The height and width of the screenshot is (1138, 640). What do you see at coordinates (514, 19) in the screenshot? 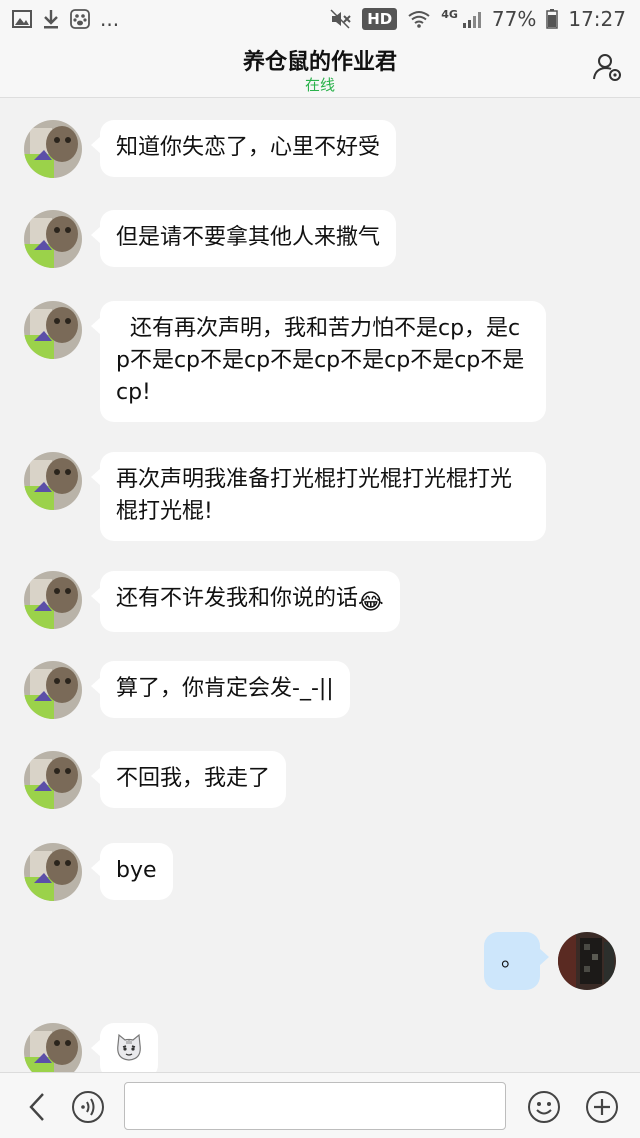
I see `battery-percent: 77%` at bounding box center [514, 19].